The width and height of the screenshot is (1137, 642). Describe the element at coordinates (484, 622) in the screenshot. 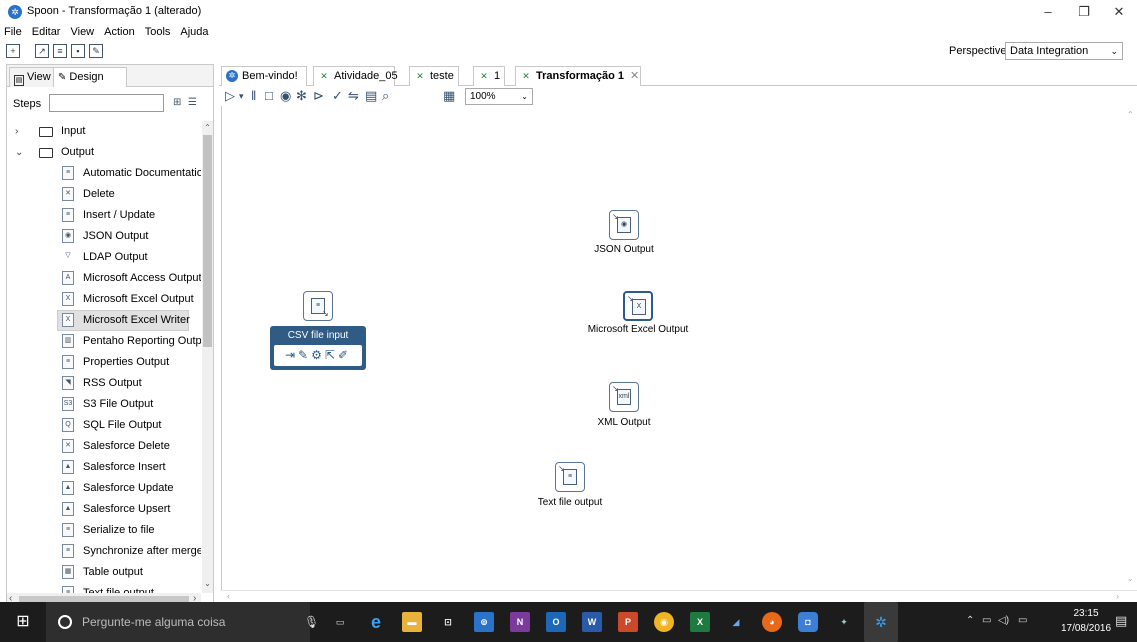

I see `onenote-clip-icon: ⊚` at that location.